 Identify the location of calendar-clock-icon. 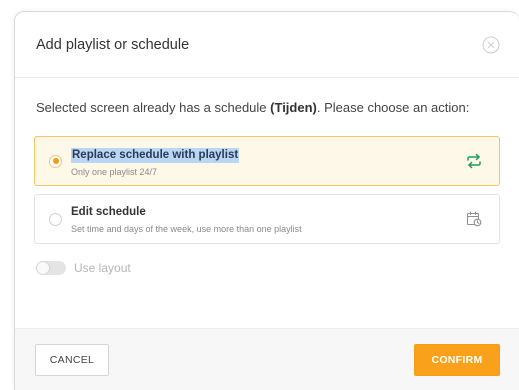
(474, 219).